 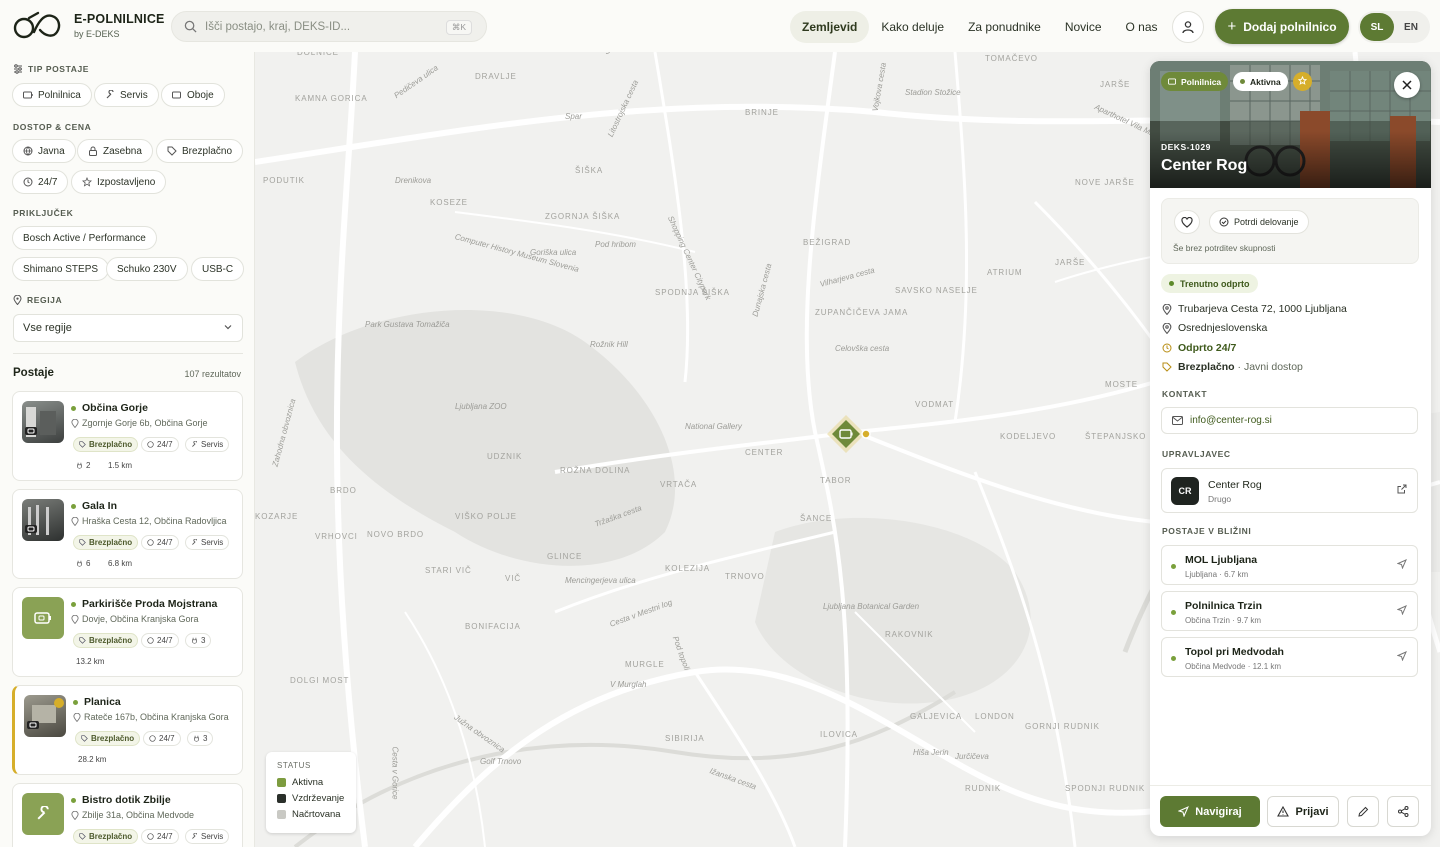 I want to click on map-district-label: KODELJEVO, so click(x=1028, y=436).